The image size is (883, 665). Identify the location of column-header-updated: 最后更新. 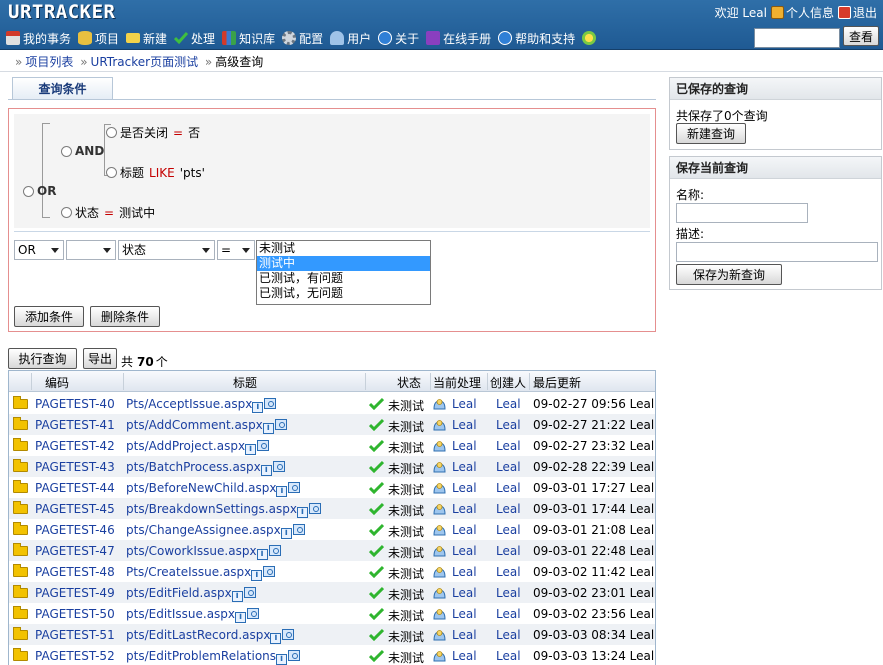
(557, 382).